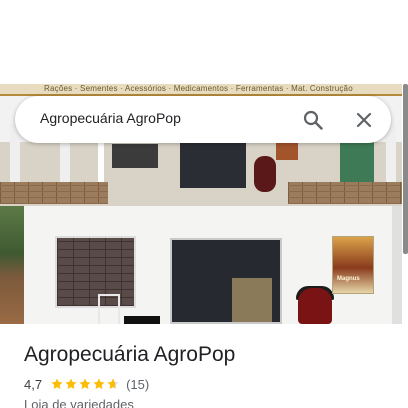  Describe the element at coordinates (213, 164) in the screenshot. I see `store-door` at that location.